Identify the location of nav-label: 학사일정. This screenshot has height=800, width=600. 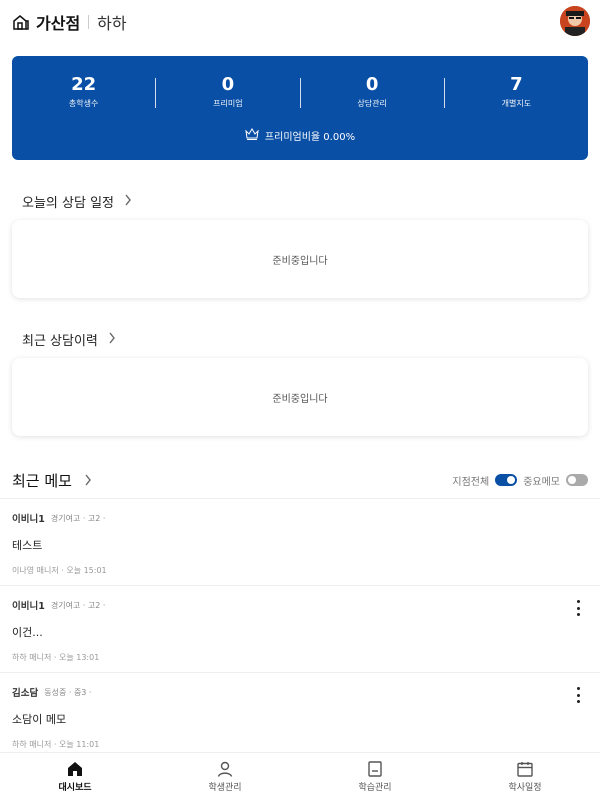
(525, 788).